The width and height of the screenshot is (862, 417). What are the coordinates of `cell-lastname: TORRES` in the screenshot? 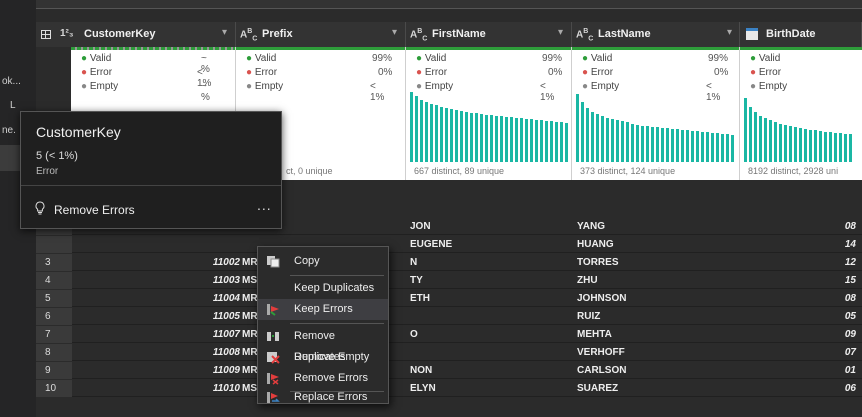 It's located at (657, 262).